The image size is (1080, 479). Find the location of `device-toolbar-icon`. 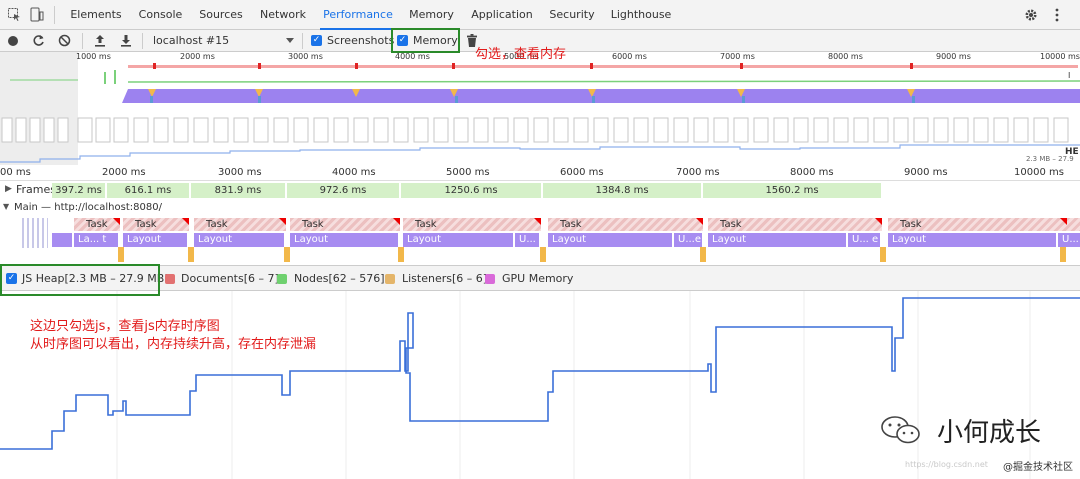

device-toolbar-icon is located at coordinates (37, 14).